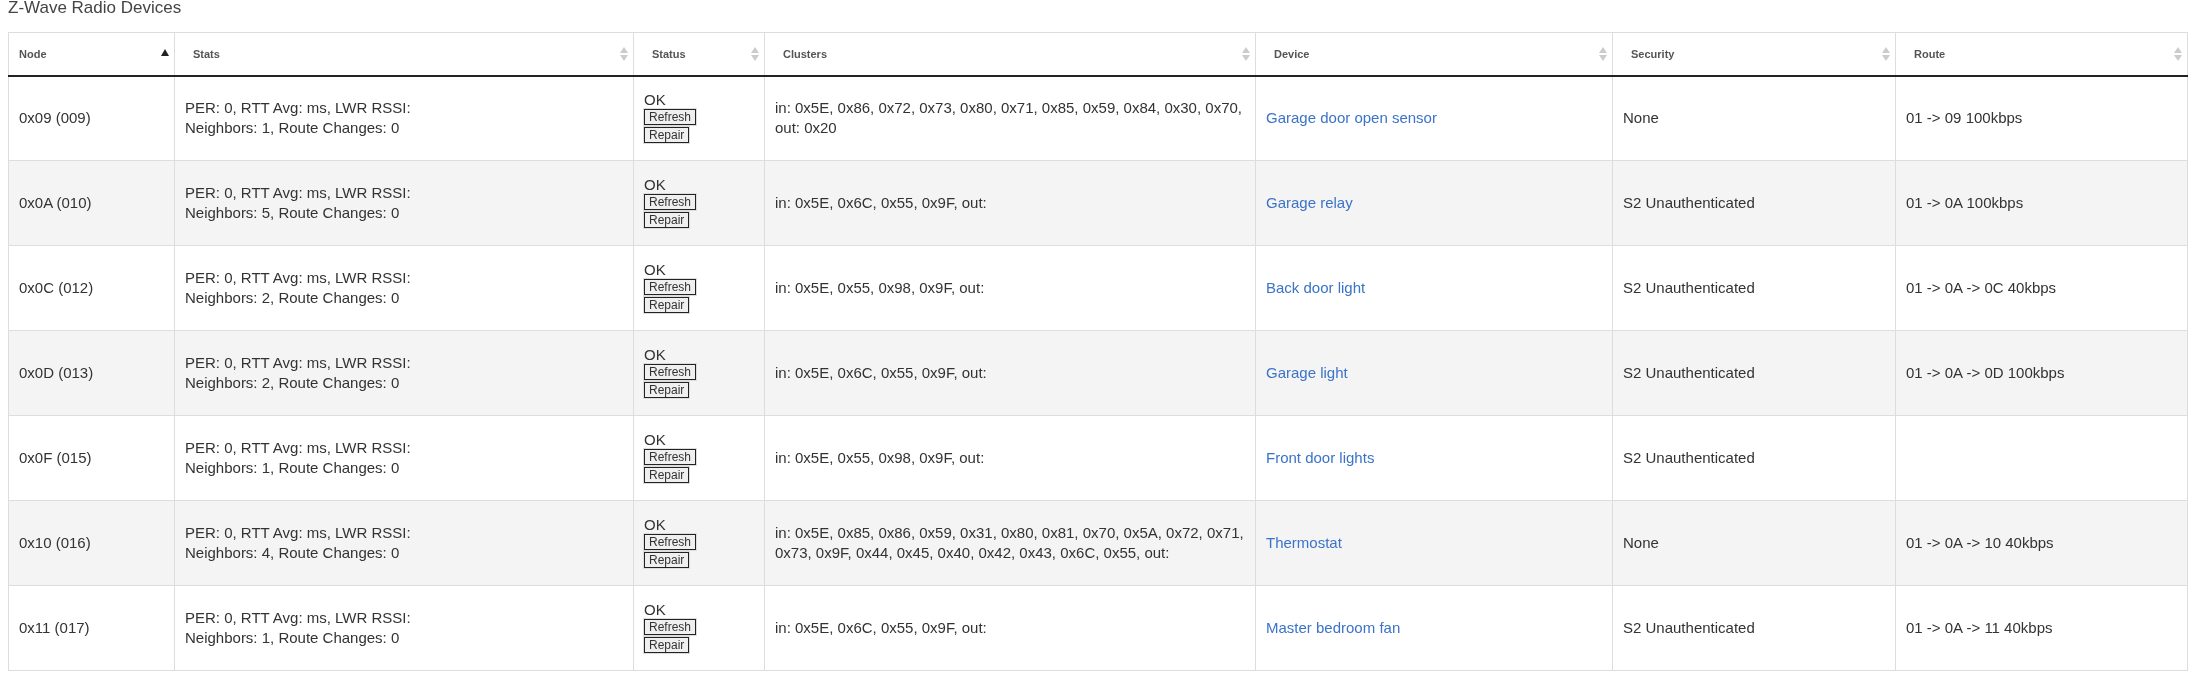 This screenshot has height=681, width=2211. I want to click on node-id: 0x0D (013), so click(57, 373).